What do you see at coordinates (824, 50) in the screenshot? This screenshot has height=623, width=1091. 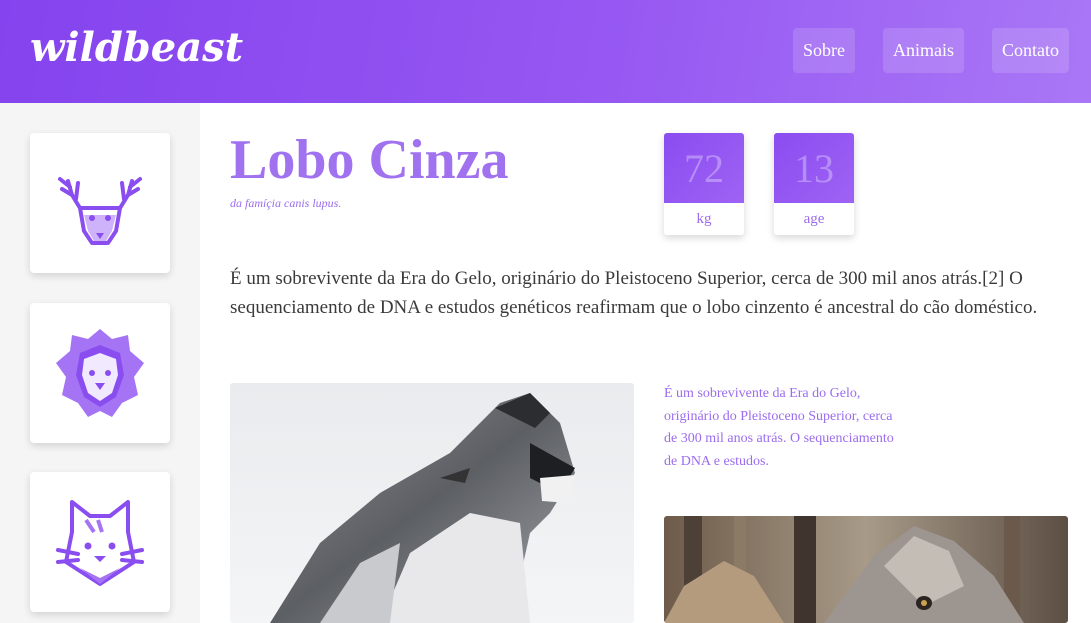 I see `nav-item-sobre: Sobre` at bounding box center [824, 50].